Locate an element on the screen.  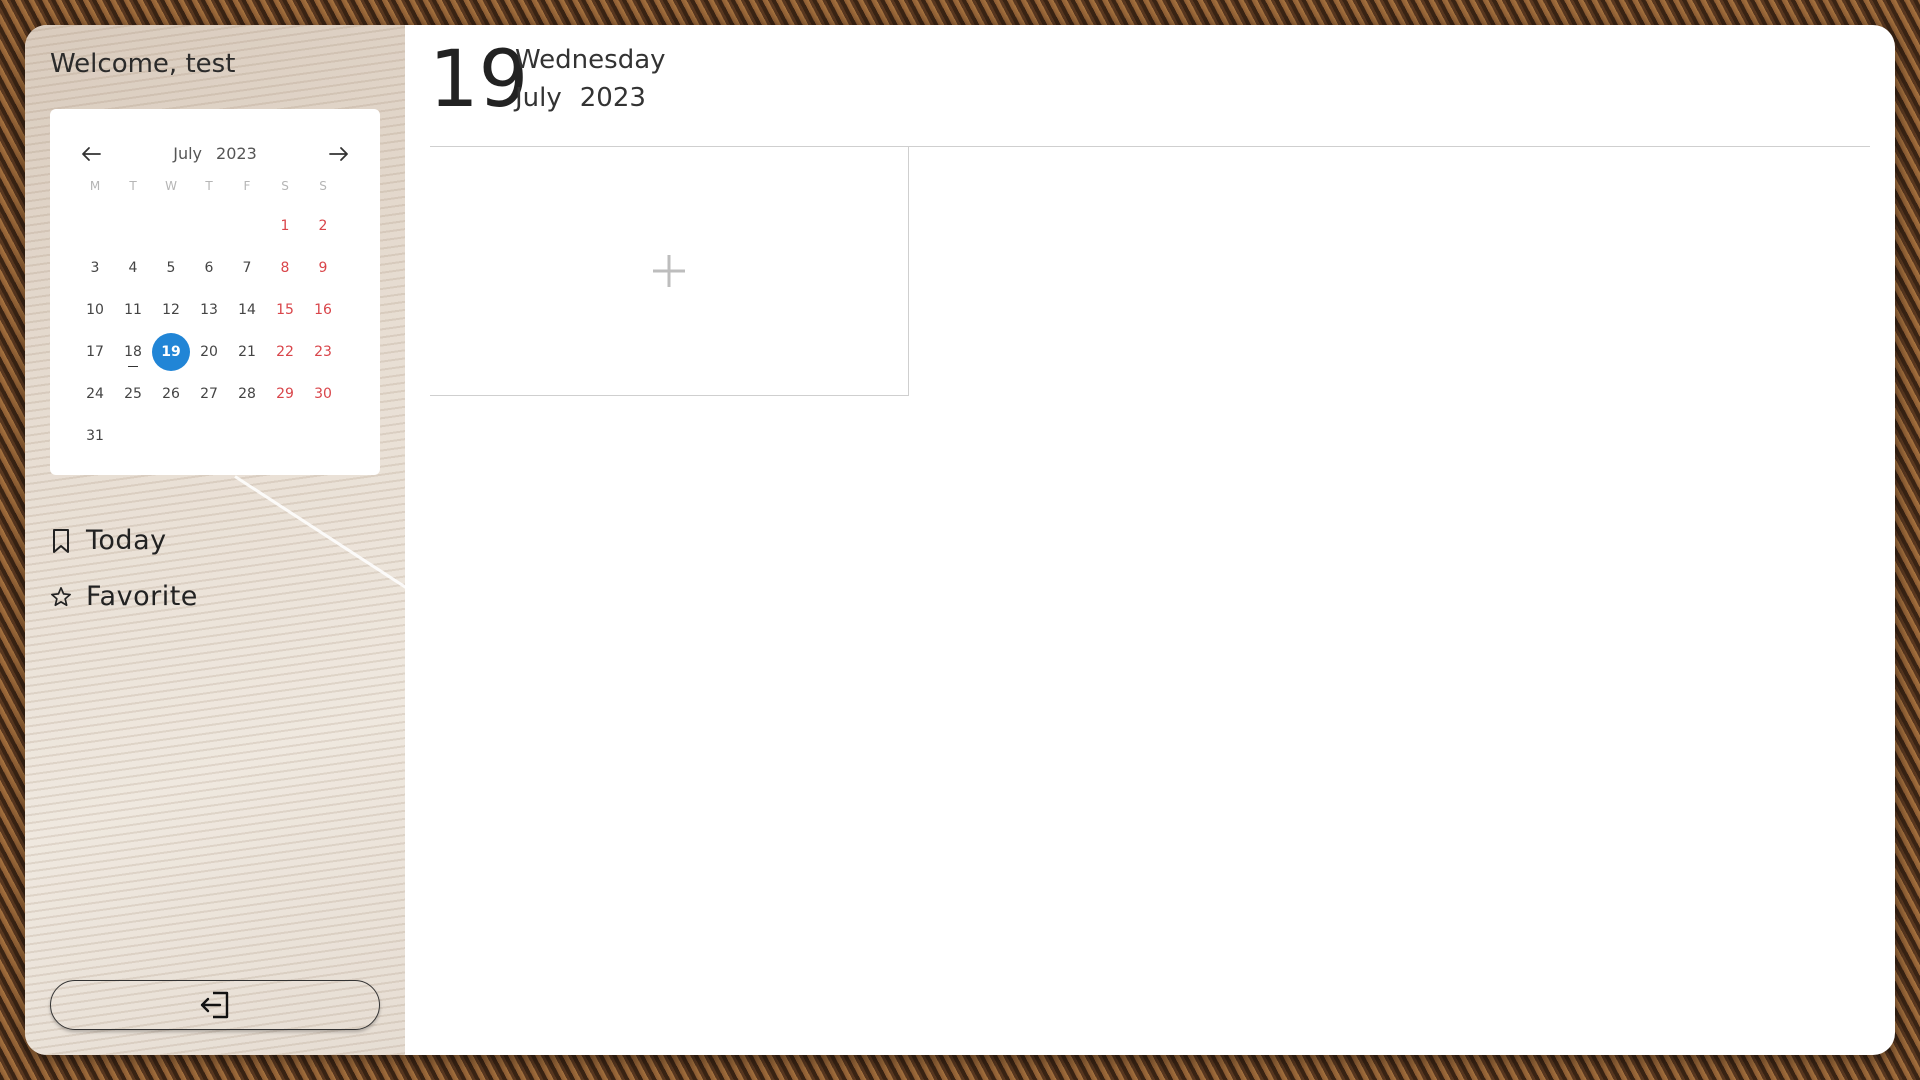
star-icon is located at coordinates (61, 596).